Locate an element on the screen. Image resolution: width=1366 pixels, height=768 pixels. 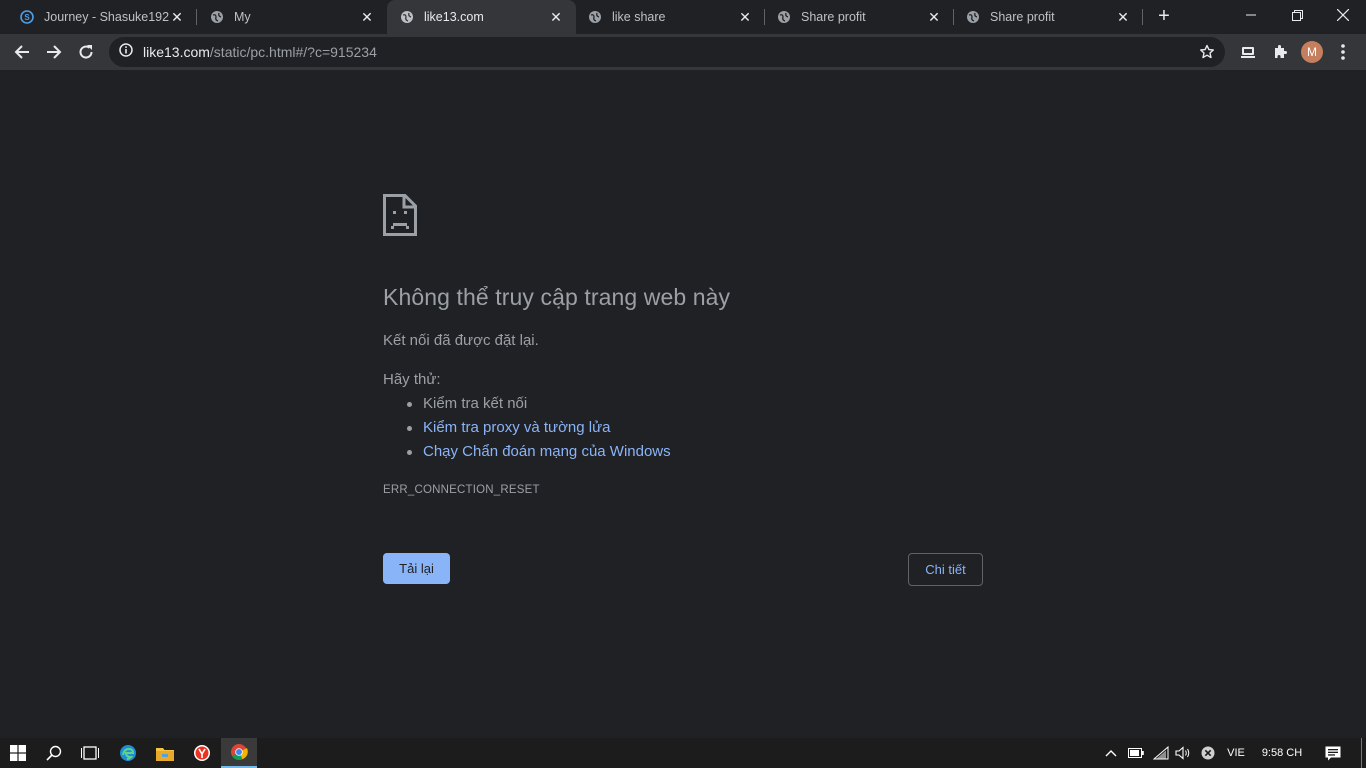
action-center-icon is located at coordinates (1333, 753).